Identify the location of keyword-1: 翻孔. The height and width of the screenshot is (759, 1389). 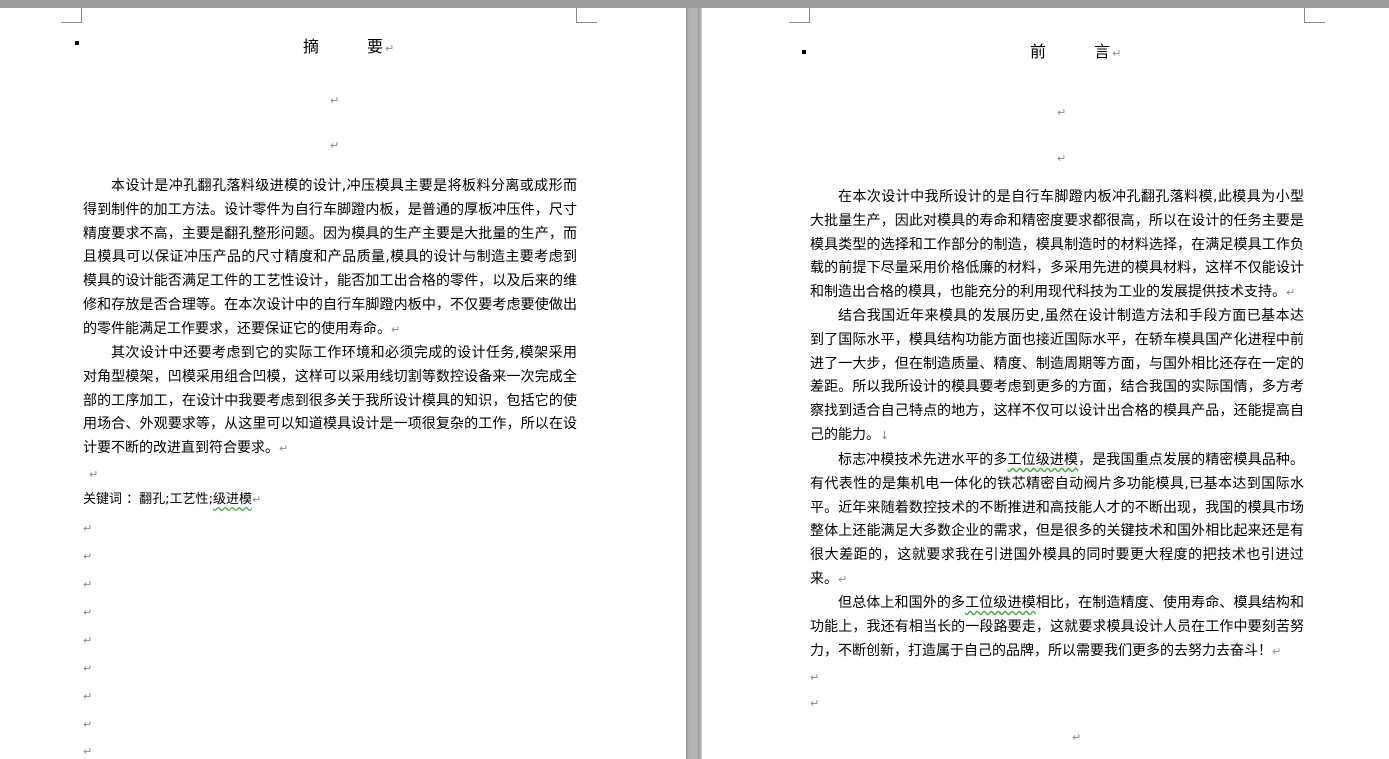
(152, 499).